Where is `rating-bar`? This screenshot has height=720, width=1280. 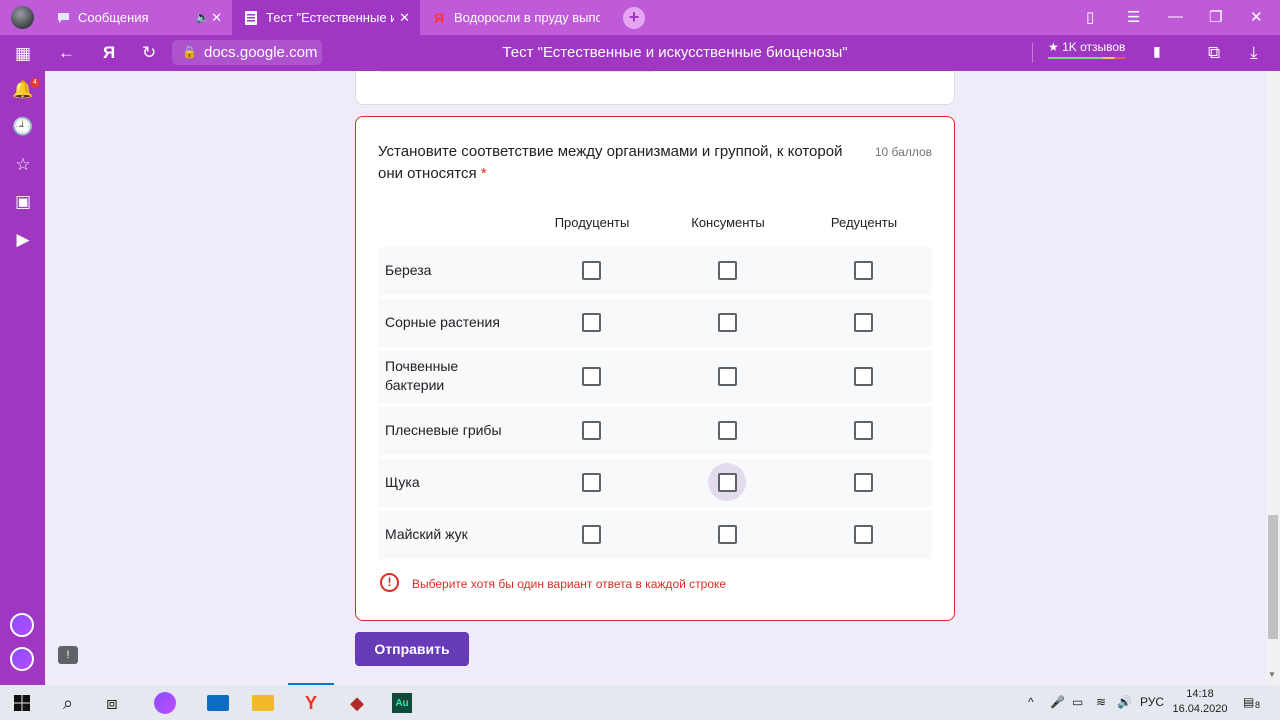 rating-bar is located at coordinates (1087, 58).